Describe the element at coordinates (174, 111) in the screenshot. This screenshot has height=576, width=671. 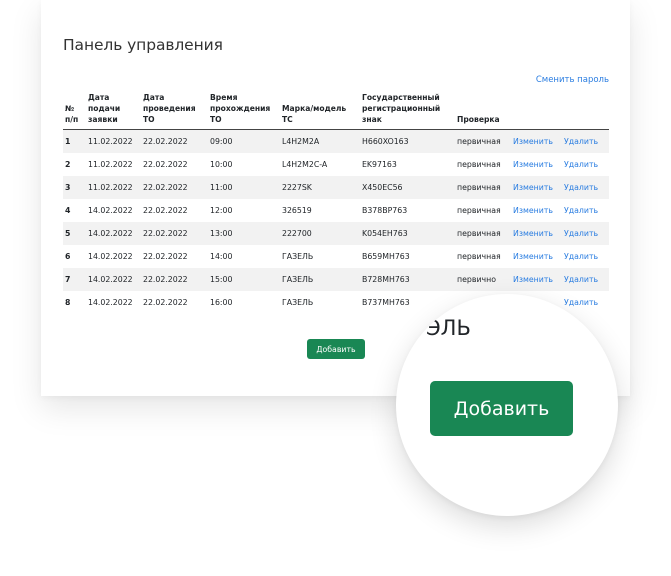
I see `header-inspect-date: Дата проведения ТО` at that location.